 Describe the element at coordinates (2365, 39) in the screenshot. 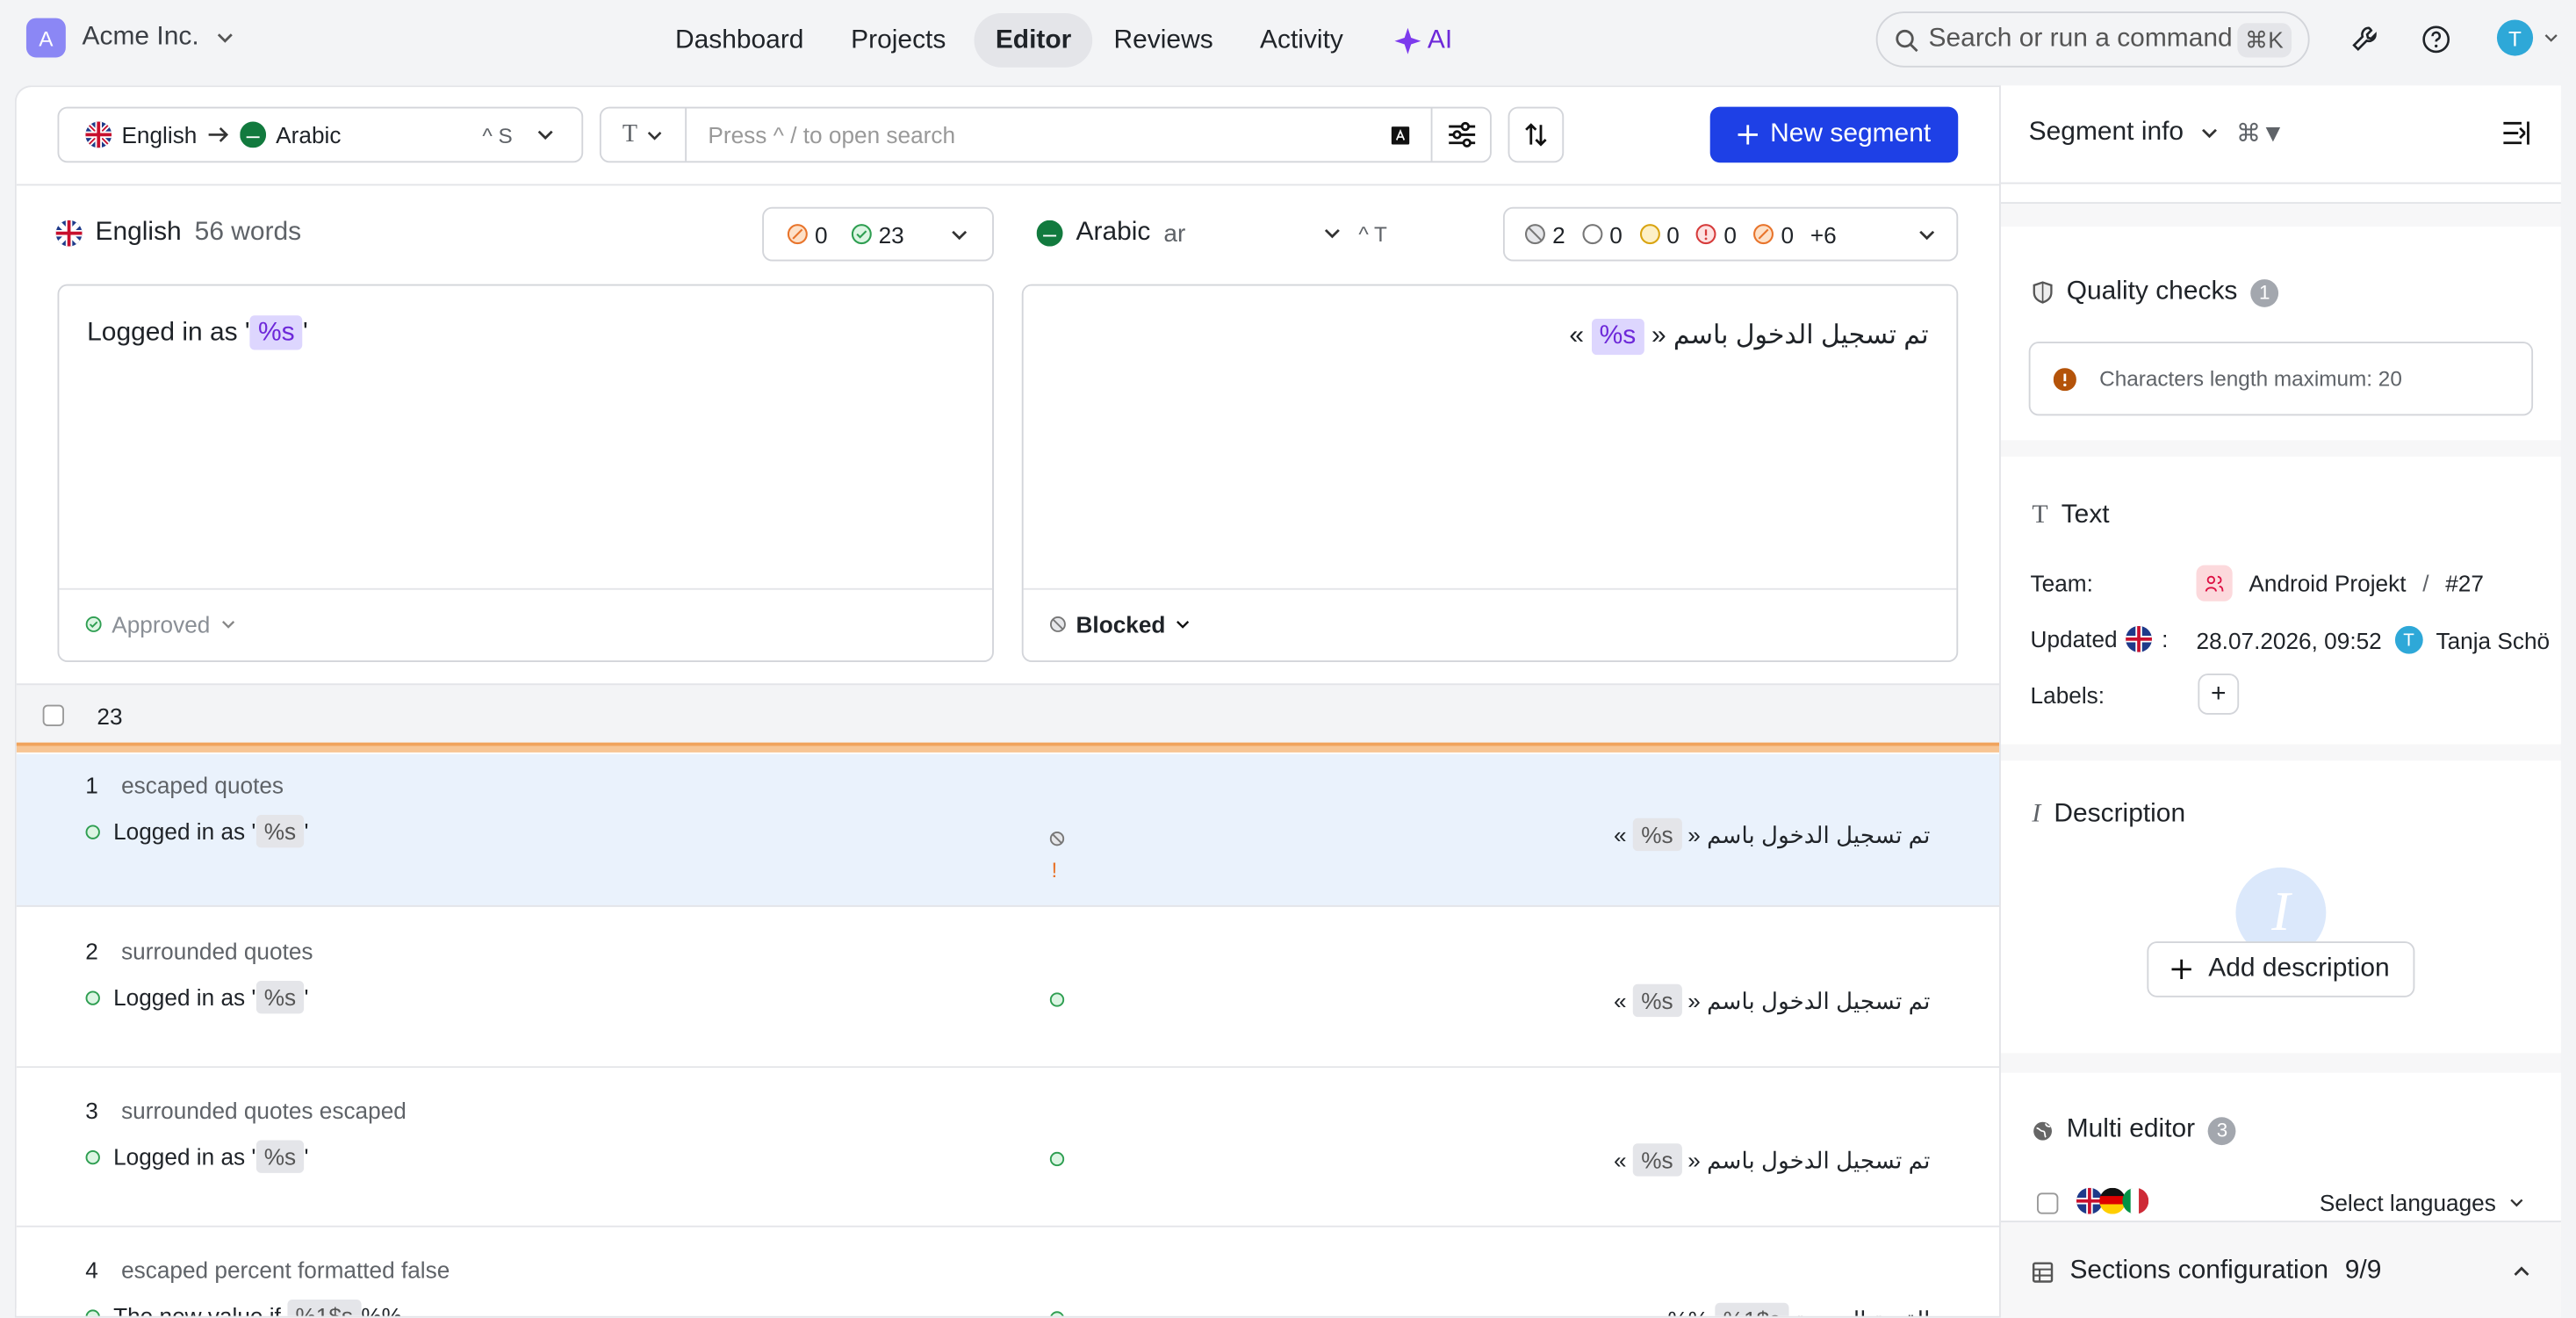

I see `wrench-icon` at that location.